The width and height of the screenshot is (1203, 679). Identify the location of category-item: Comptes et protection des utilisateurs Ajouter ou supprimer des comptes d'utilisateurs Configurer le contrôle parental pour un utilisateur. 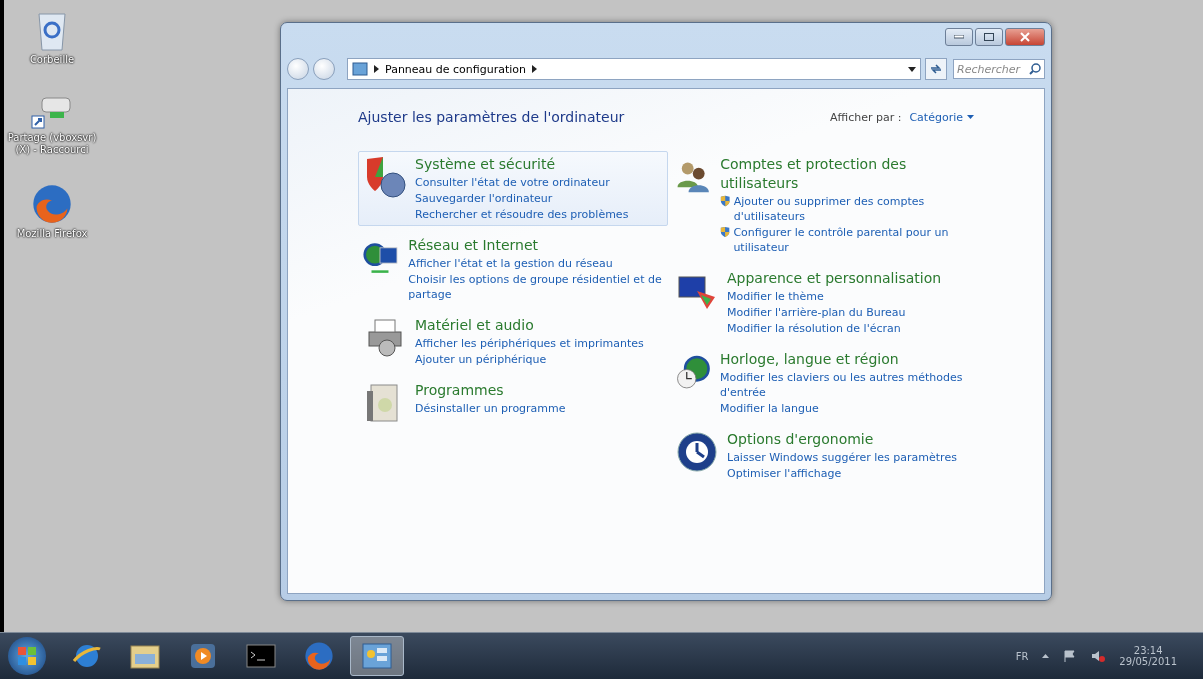
(820, 205).